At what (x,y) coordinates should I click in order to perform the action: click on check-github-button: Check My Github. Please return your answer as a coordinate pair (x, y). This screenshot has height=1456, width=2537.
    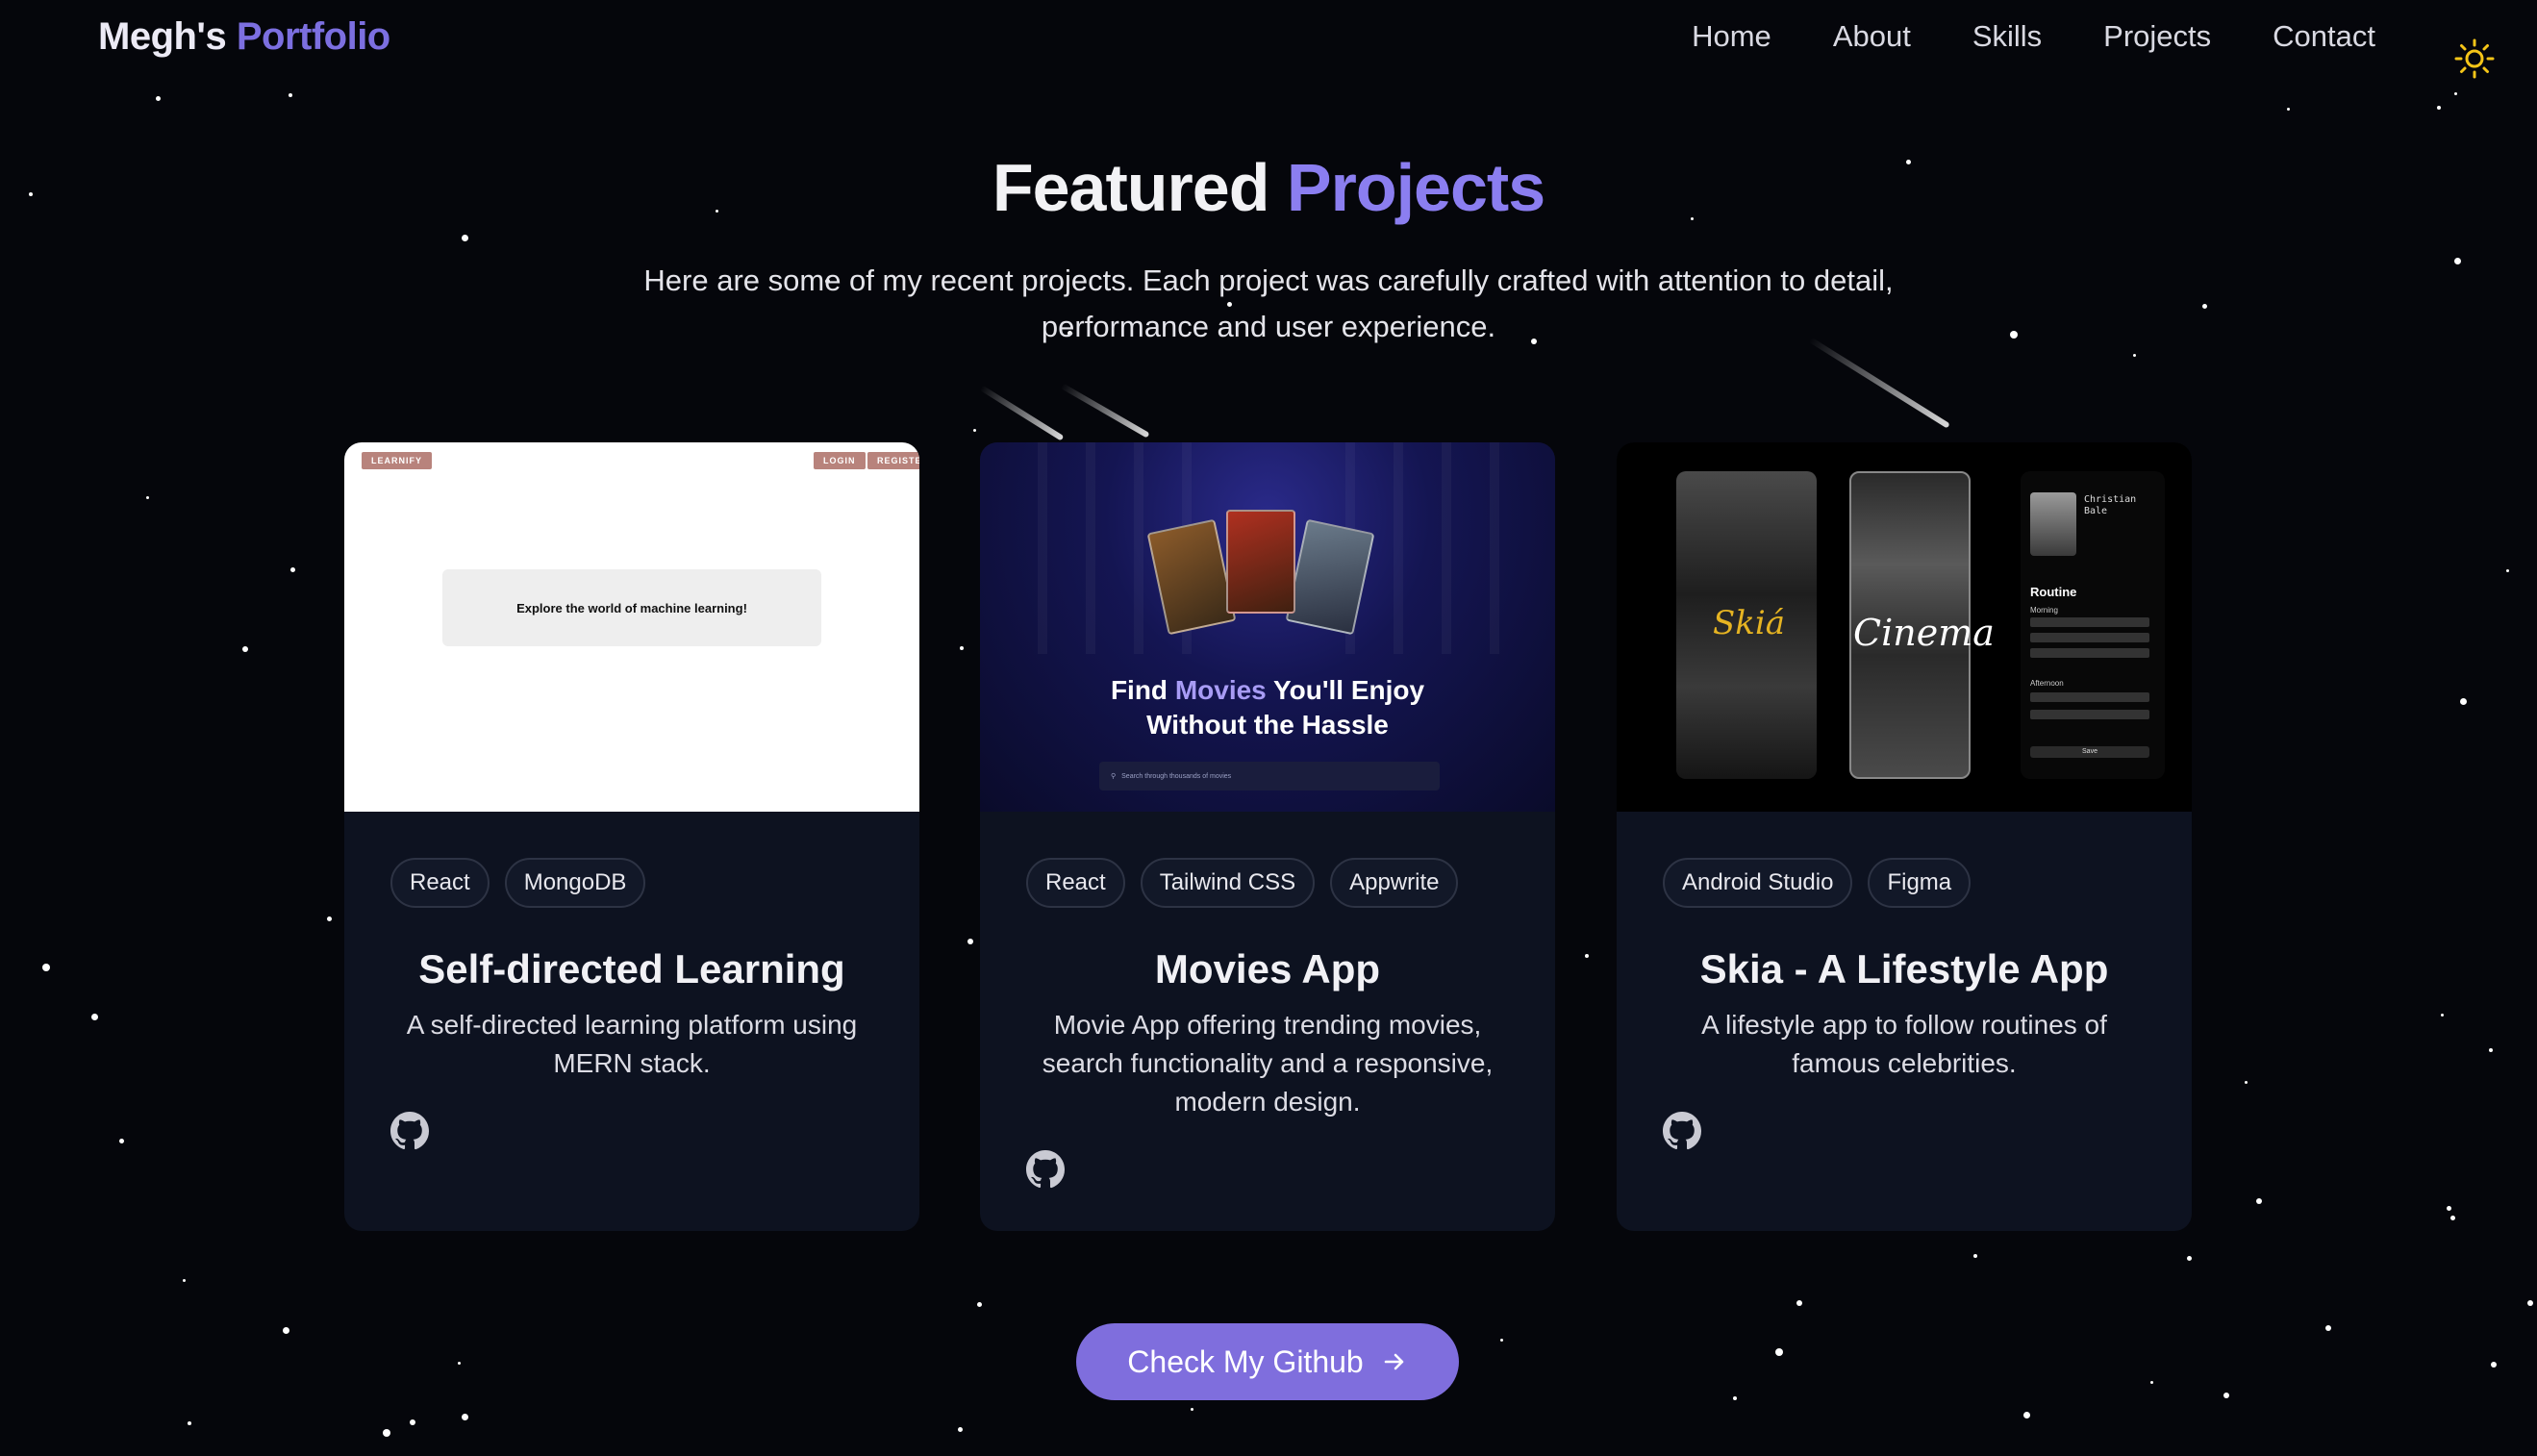
    Looking at the image, I should click on (1267, 1362).